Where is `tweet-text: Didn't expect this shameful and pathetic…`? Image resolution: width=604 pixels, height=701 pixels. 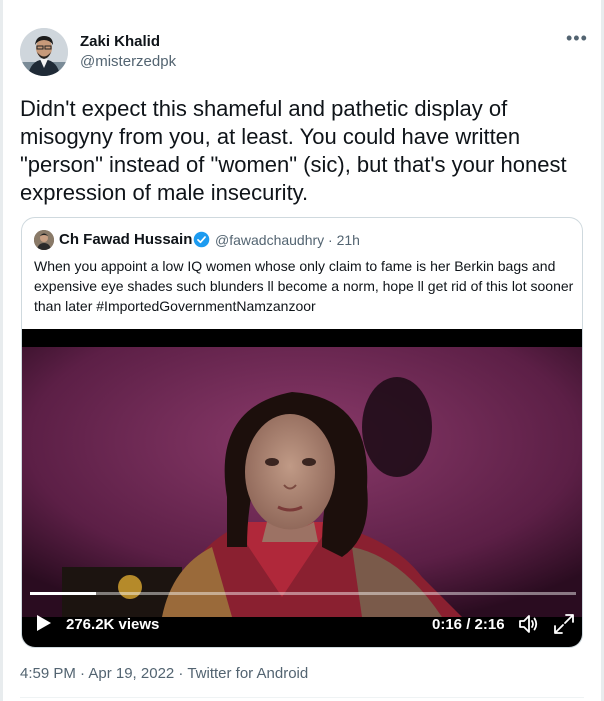 tweet-text: Didn't expect this shameful and pathetic… is located at coordinates (293, 150).